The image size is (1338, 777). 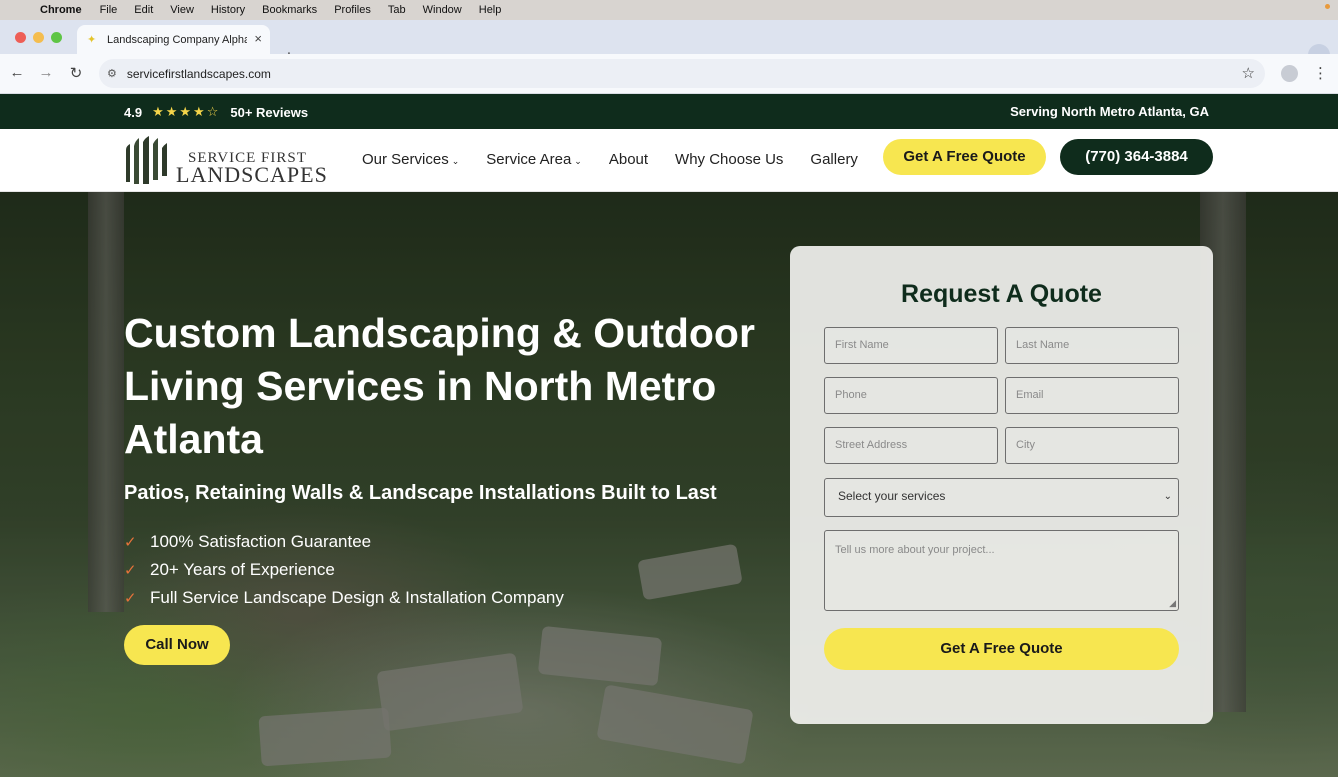 I want to click on nav-about: About, so click(x=628, y=159).